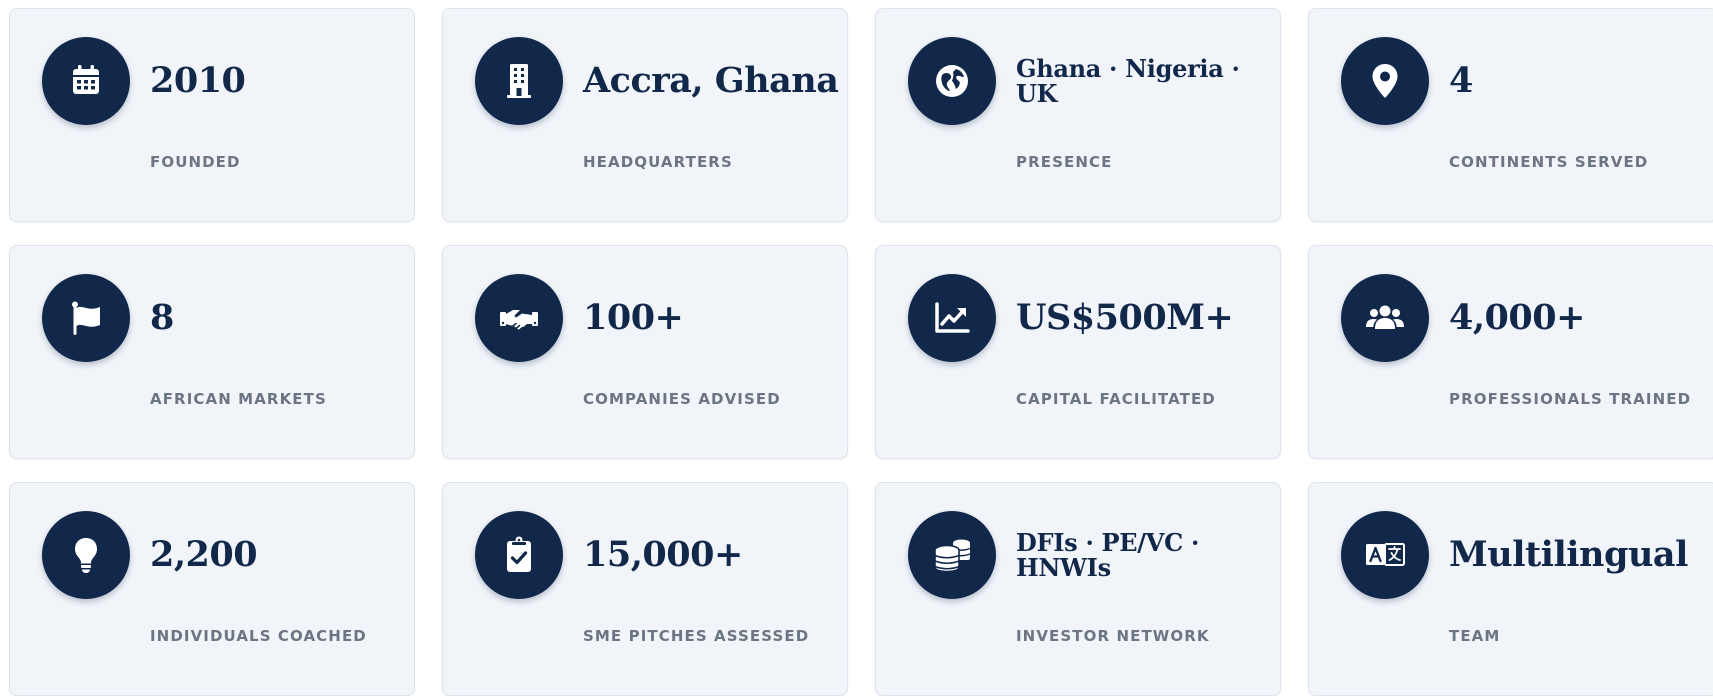 The width and height of the screenshot is (1713, 696). Describe the element at coordinates (663, 554) in the screenshot. I see `stat-value: 15,000+` at that location.